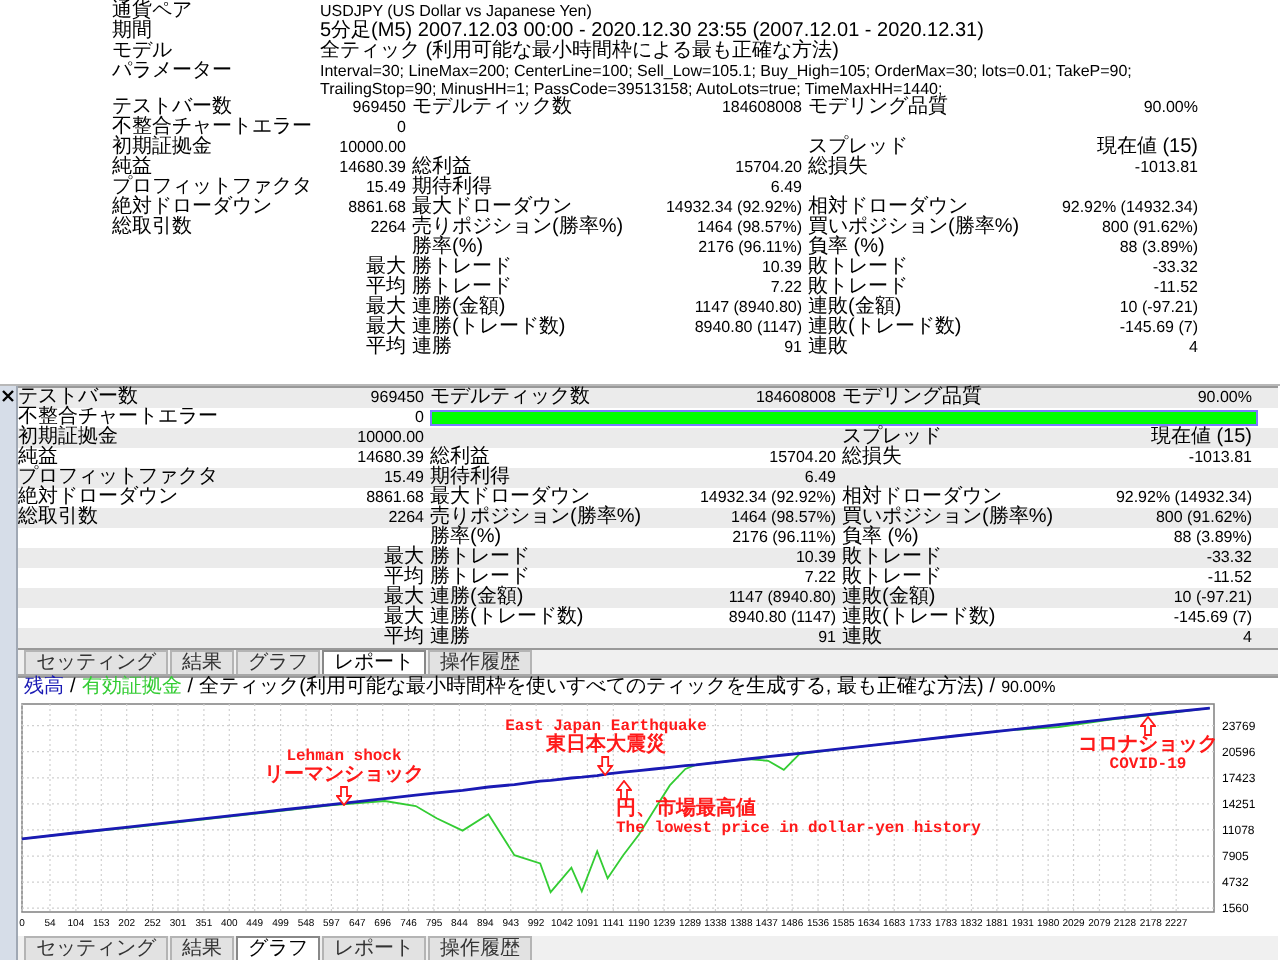 The width and height of the screenshot is (1280, 960). I want to click on table-cell-text: 期待利得, so click(471, 478).